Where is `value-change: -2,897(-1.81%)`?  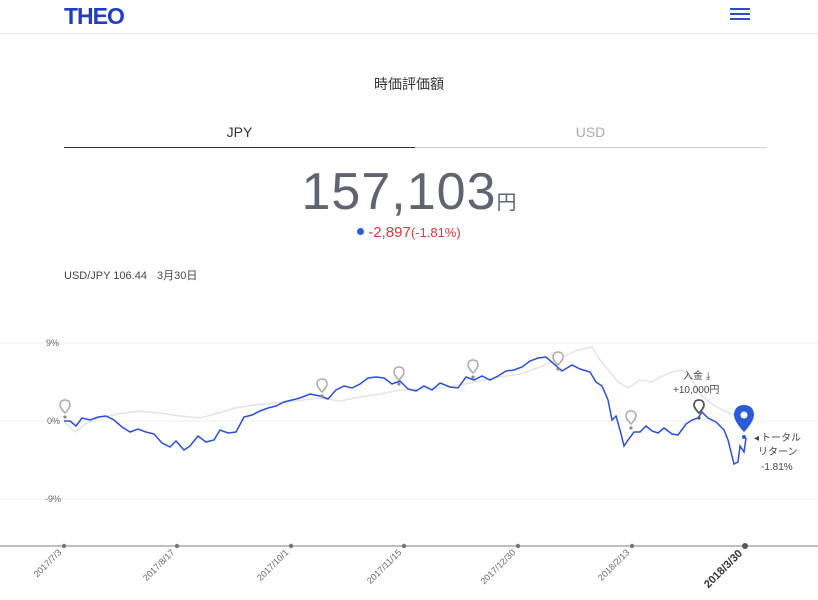 value-change: -2,897(-1.81%) is located at coordinates (409, 232).